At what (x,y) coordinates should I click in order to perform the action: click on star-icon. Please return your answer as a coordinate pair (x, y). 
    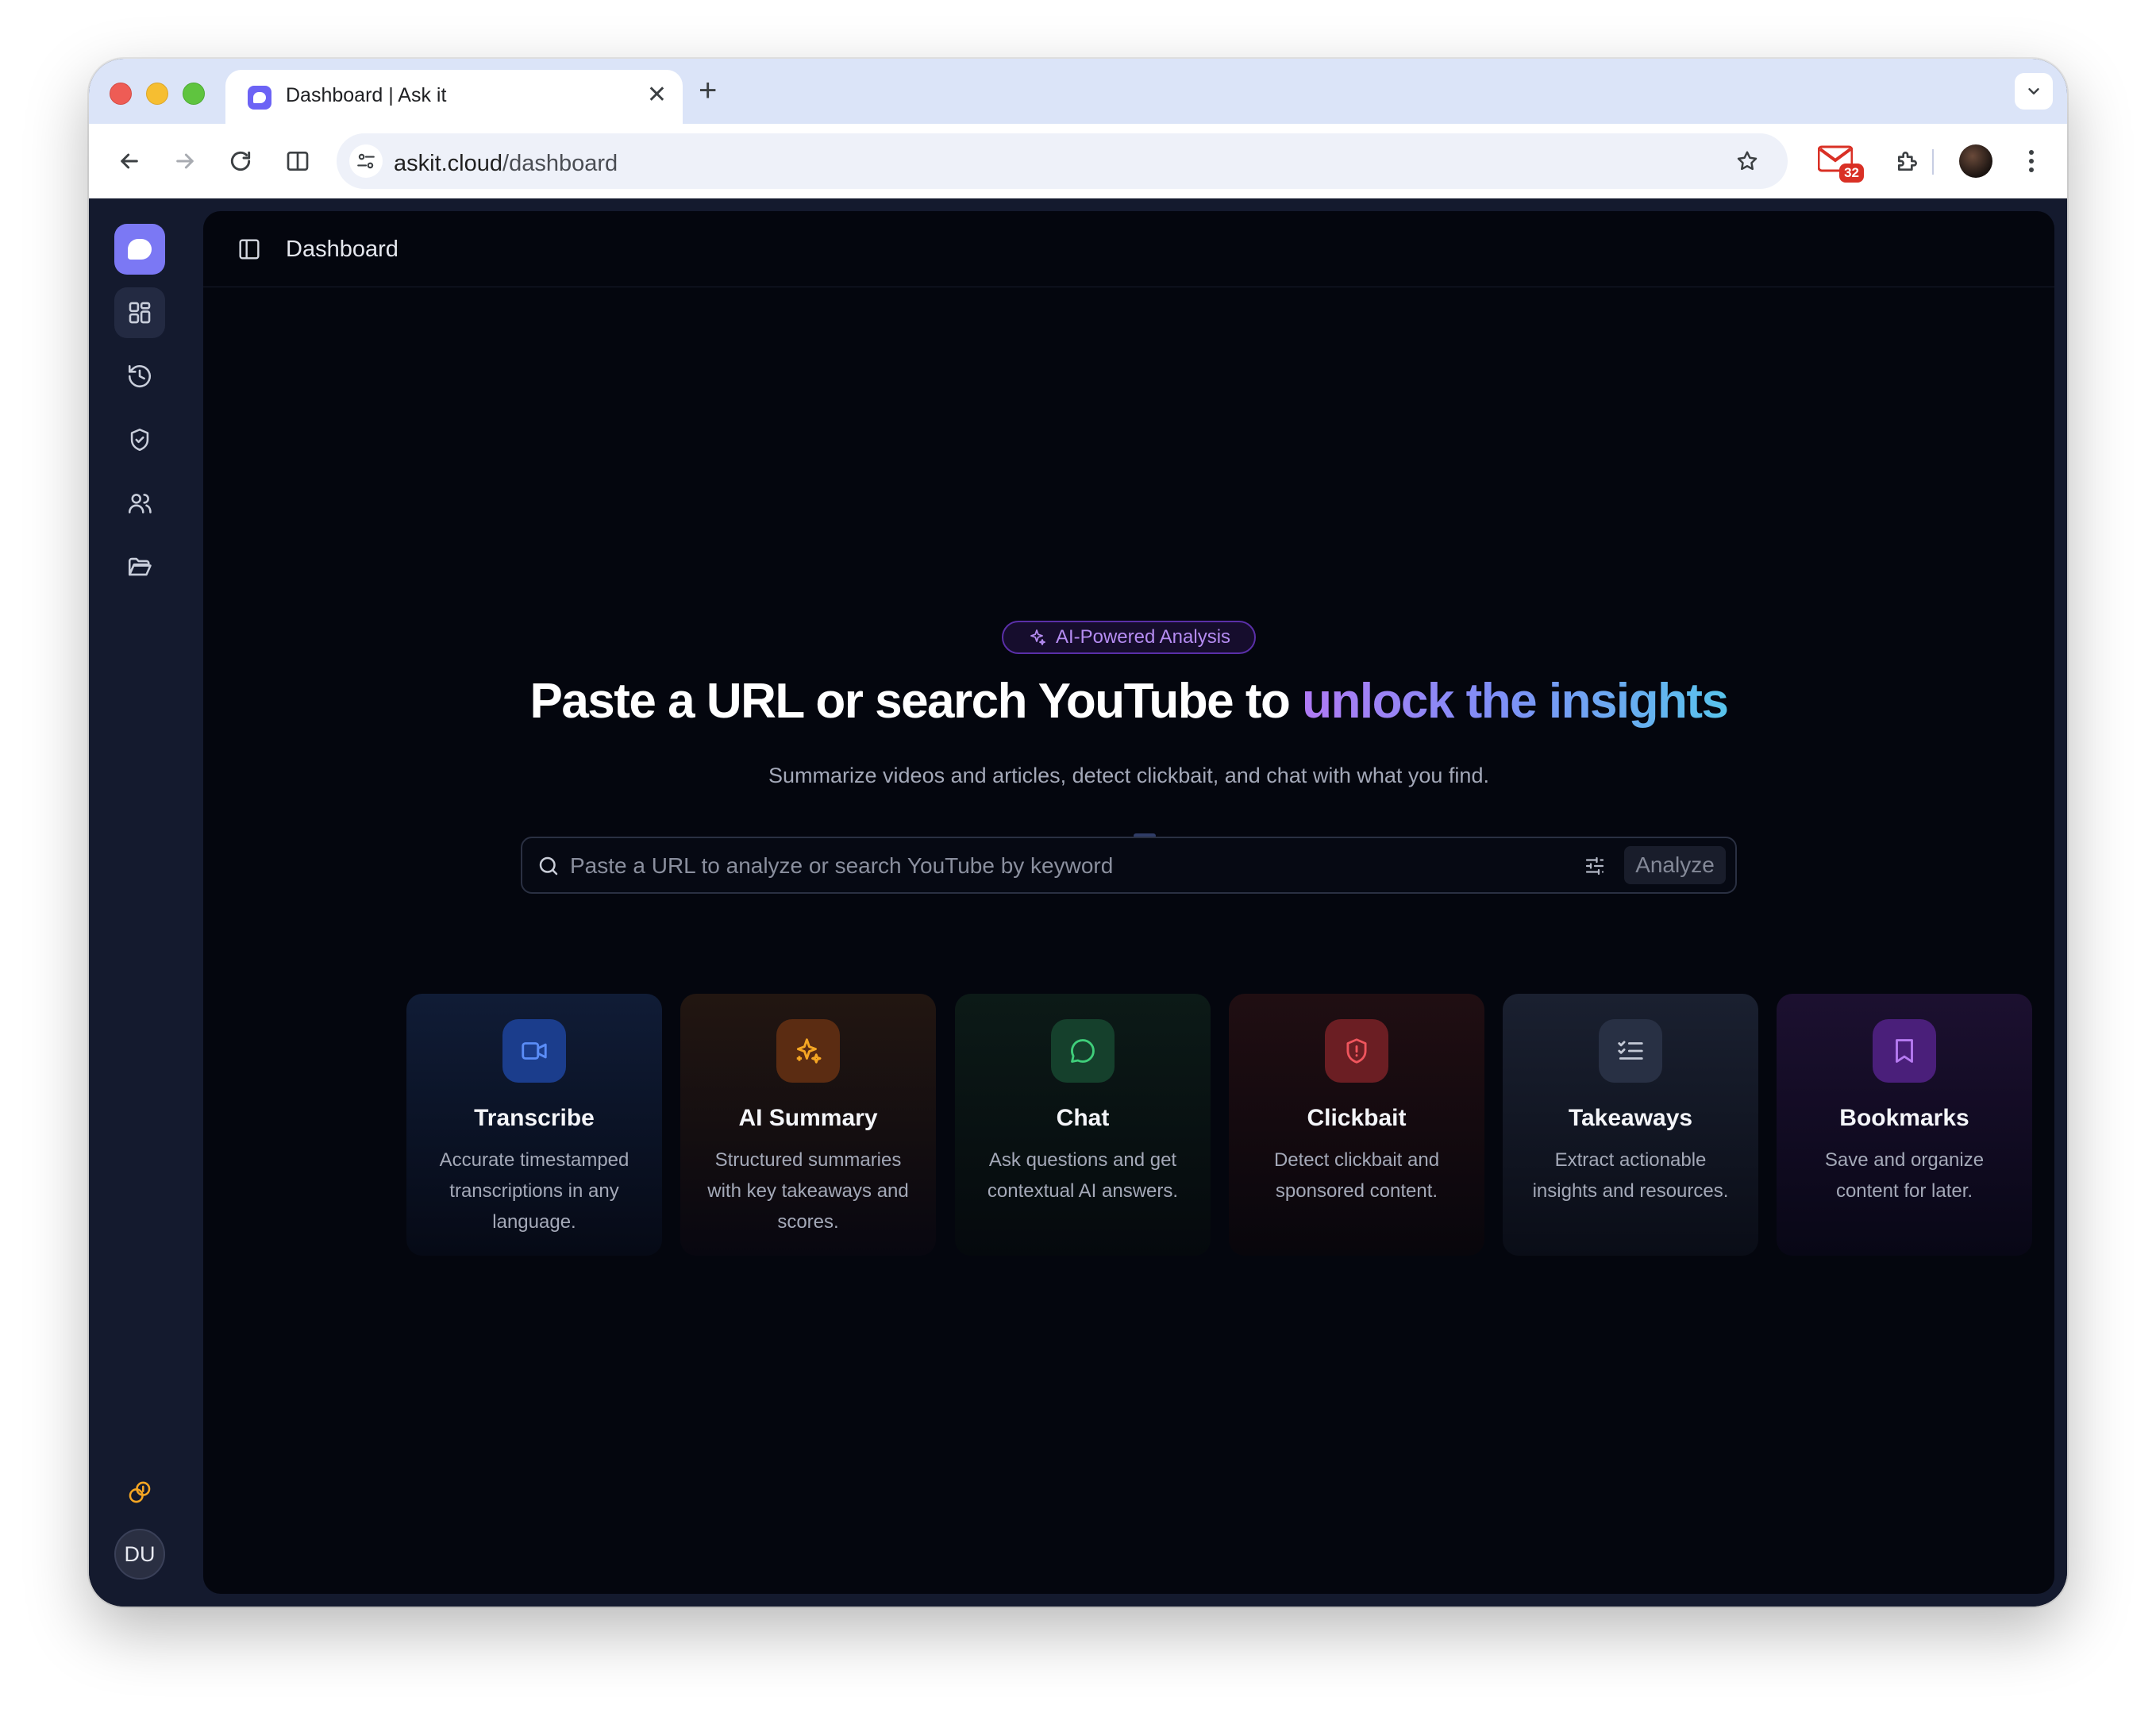
    Looking at the image, I should click on (1748, 161).